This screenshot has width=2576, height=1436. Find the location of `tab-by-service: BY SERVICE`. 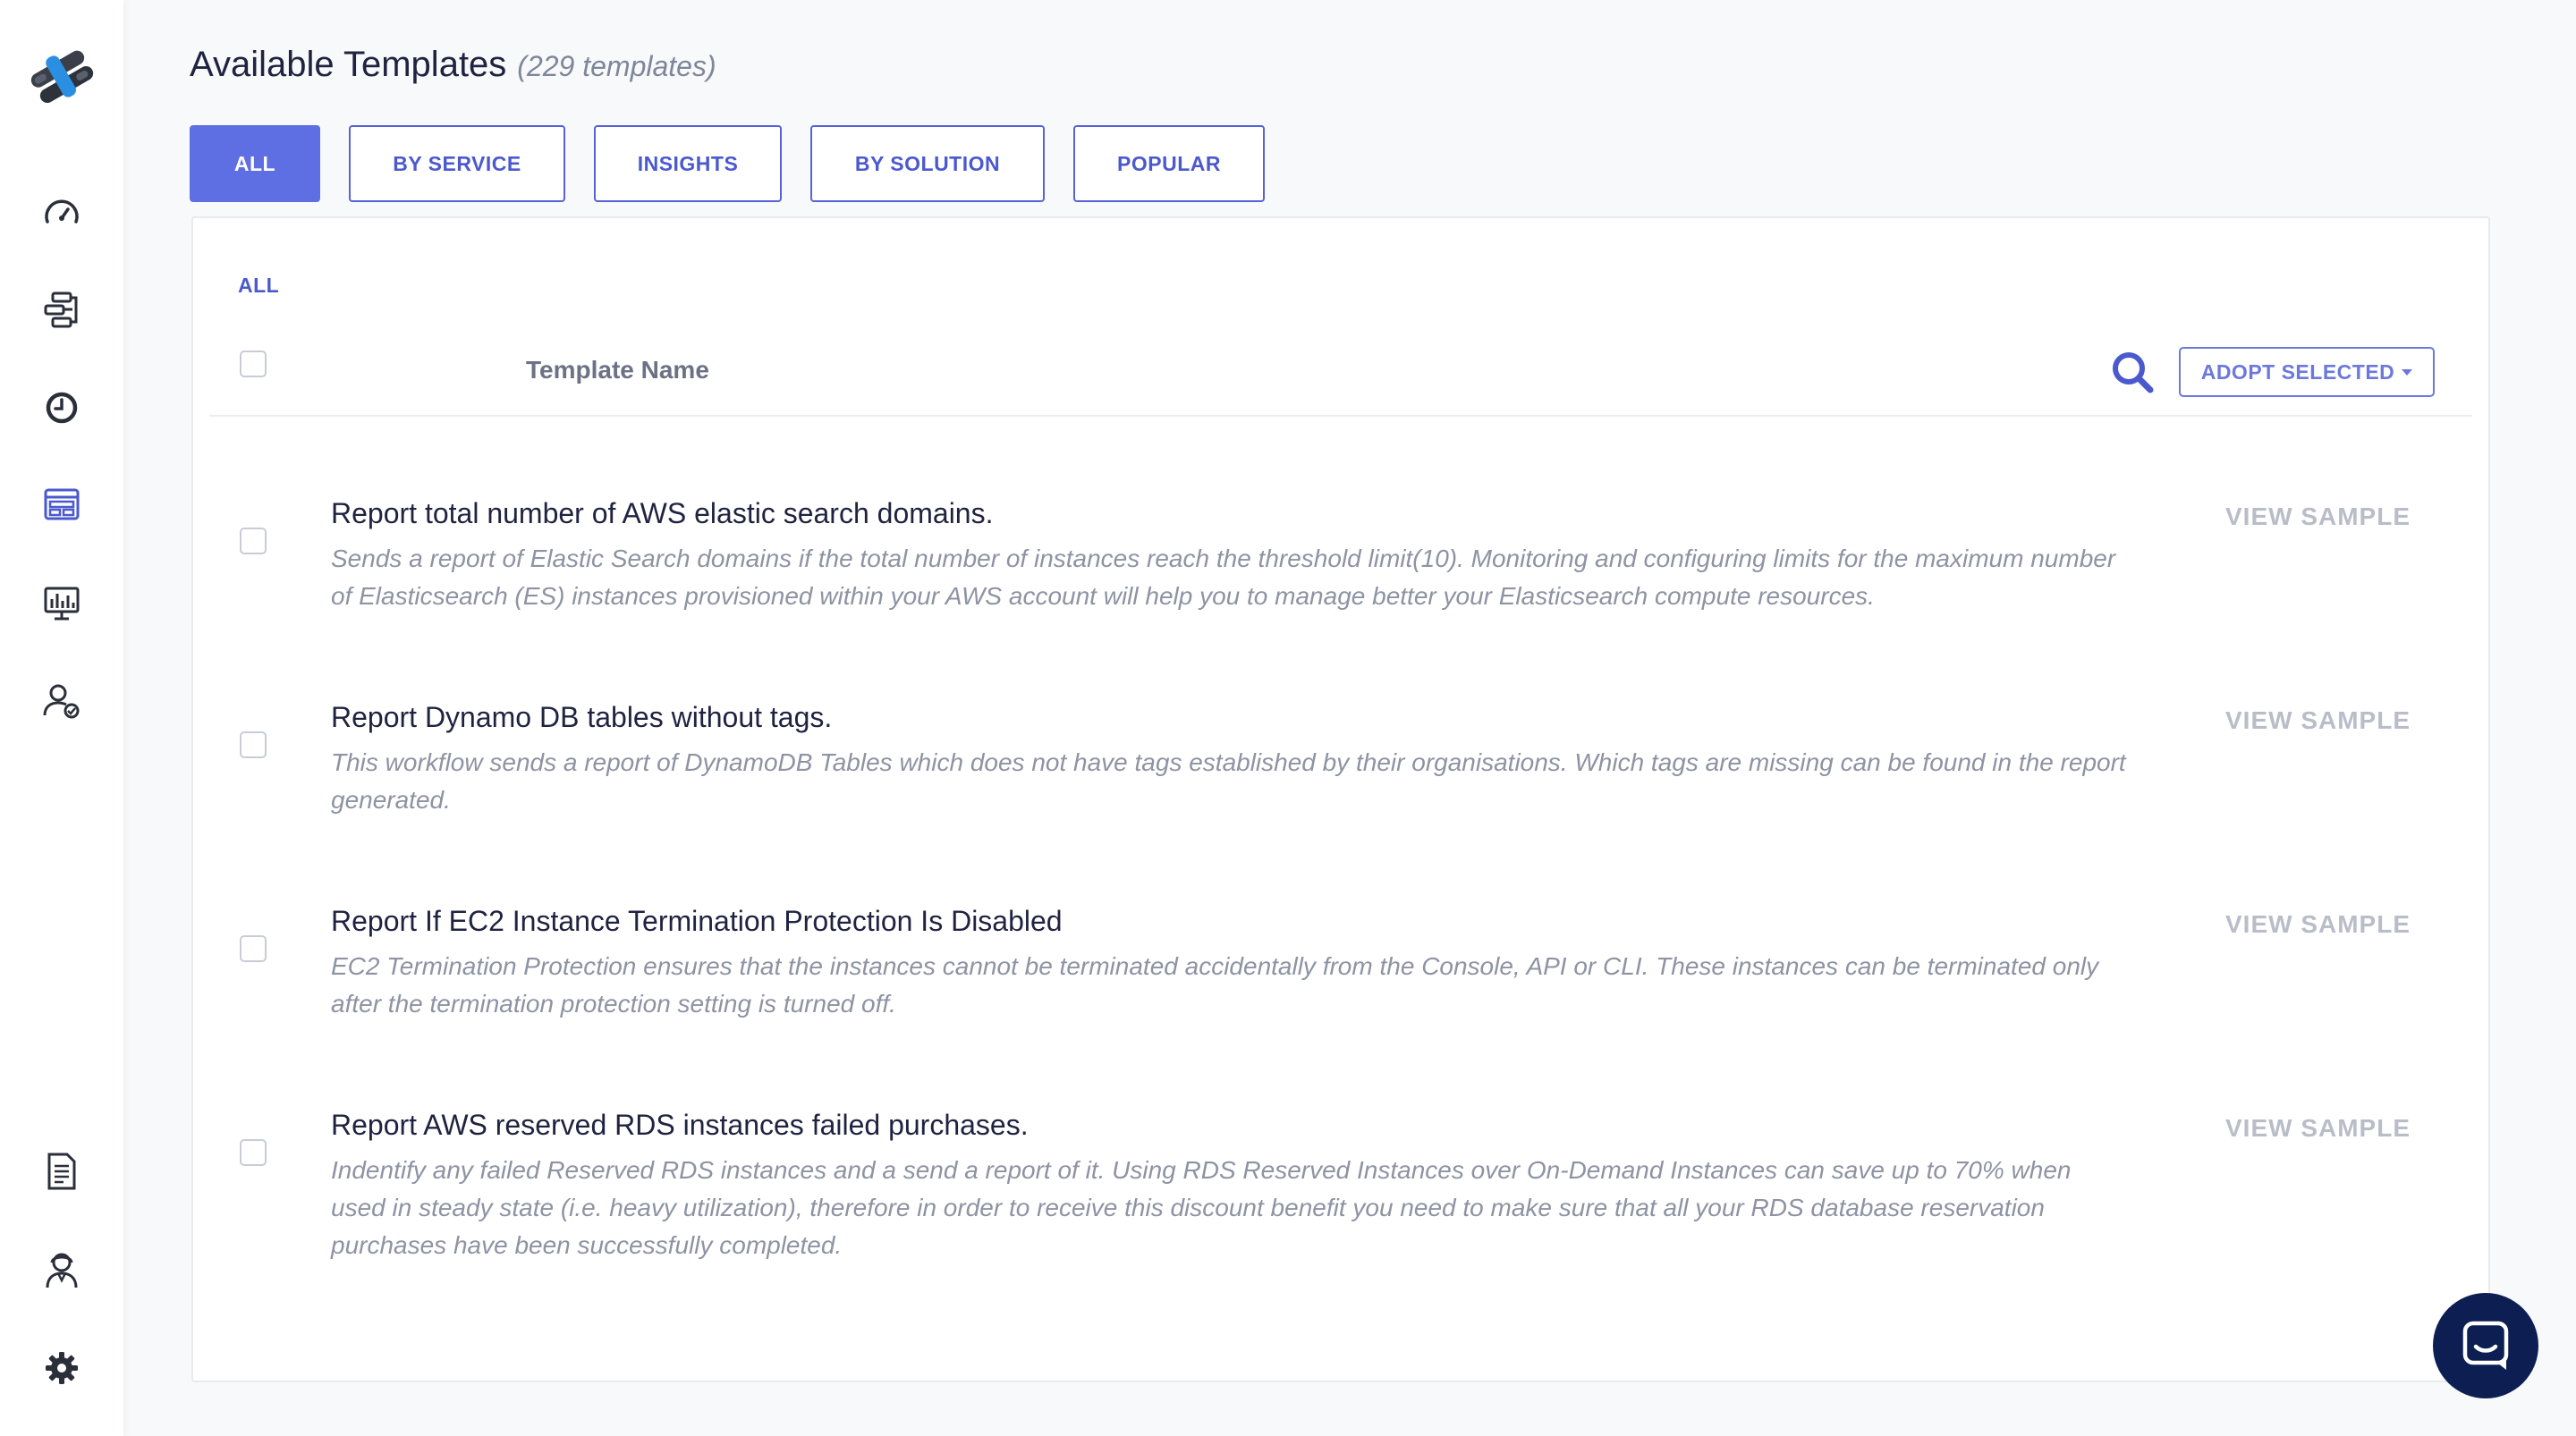

tab-by-service: BY SERVICE is located at coordinates (457, 163).